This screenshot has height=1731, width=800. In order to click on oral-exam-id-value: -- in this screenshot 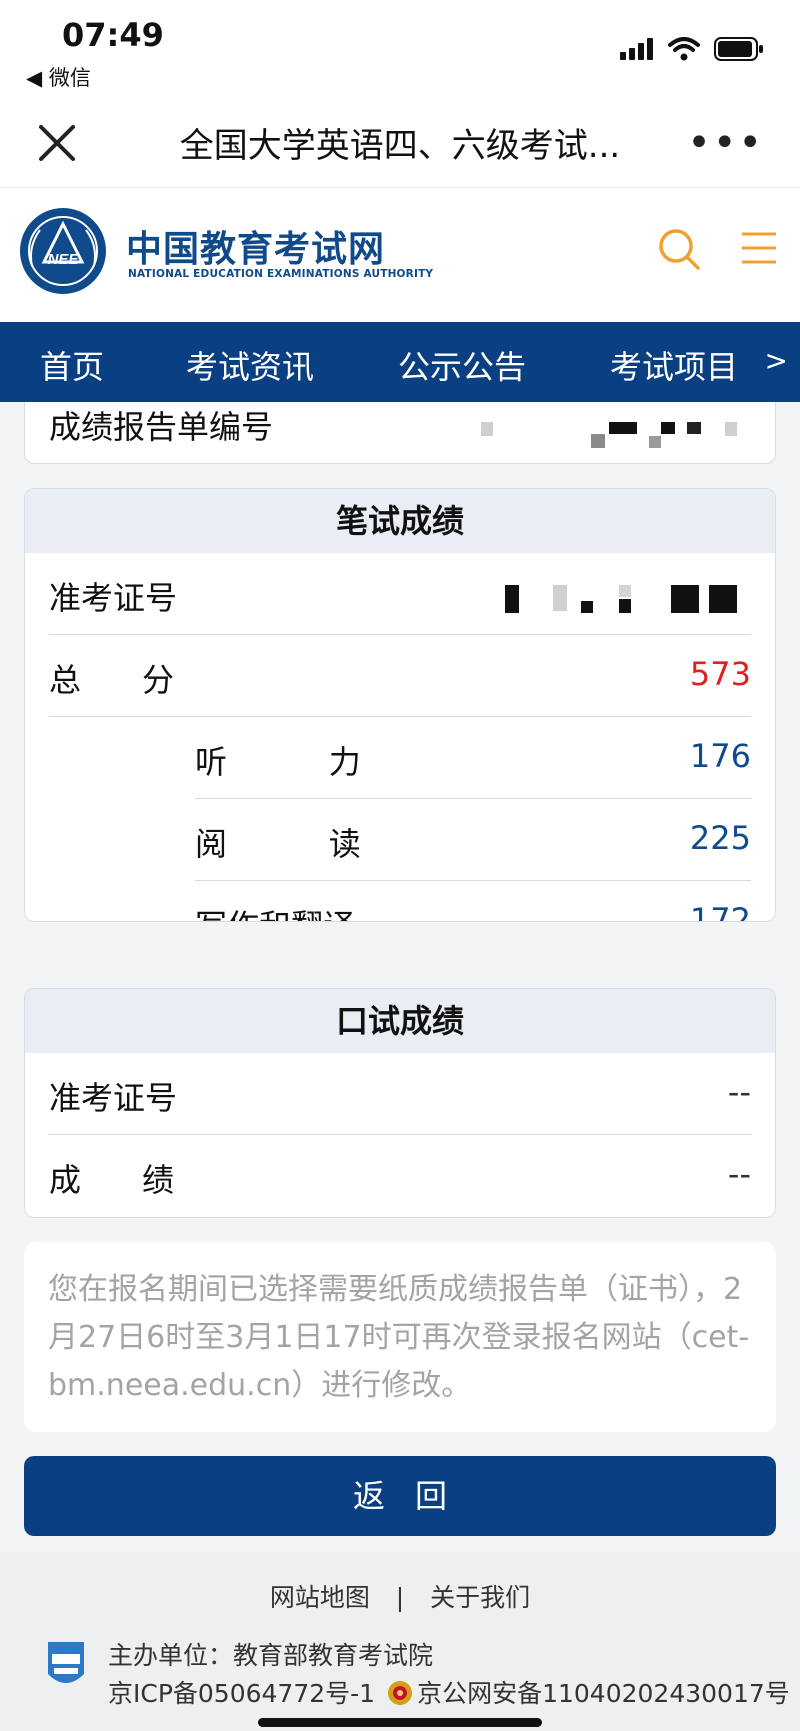, I will do `click(739, 1092)`.